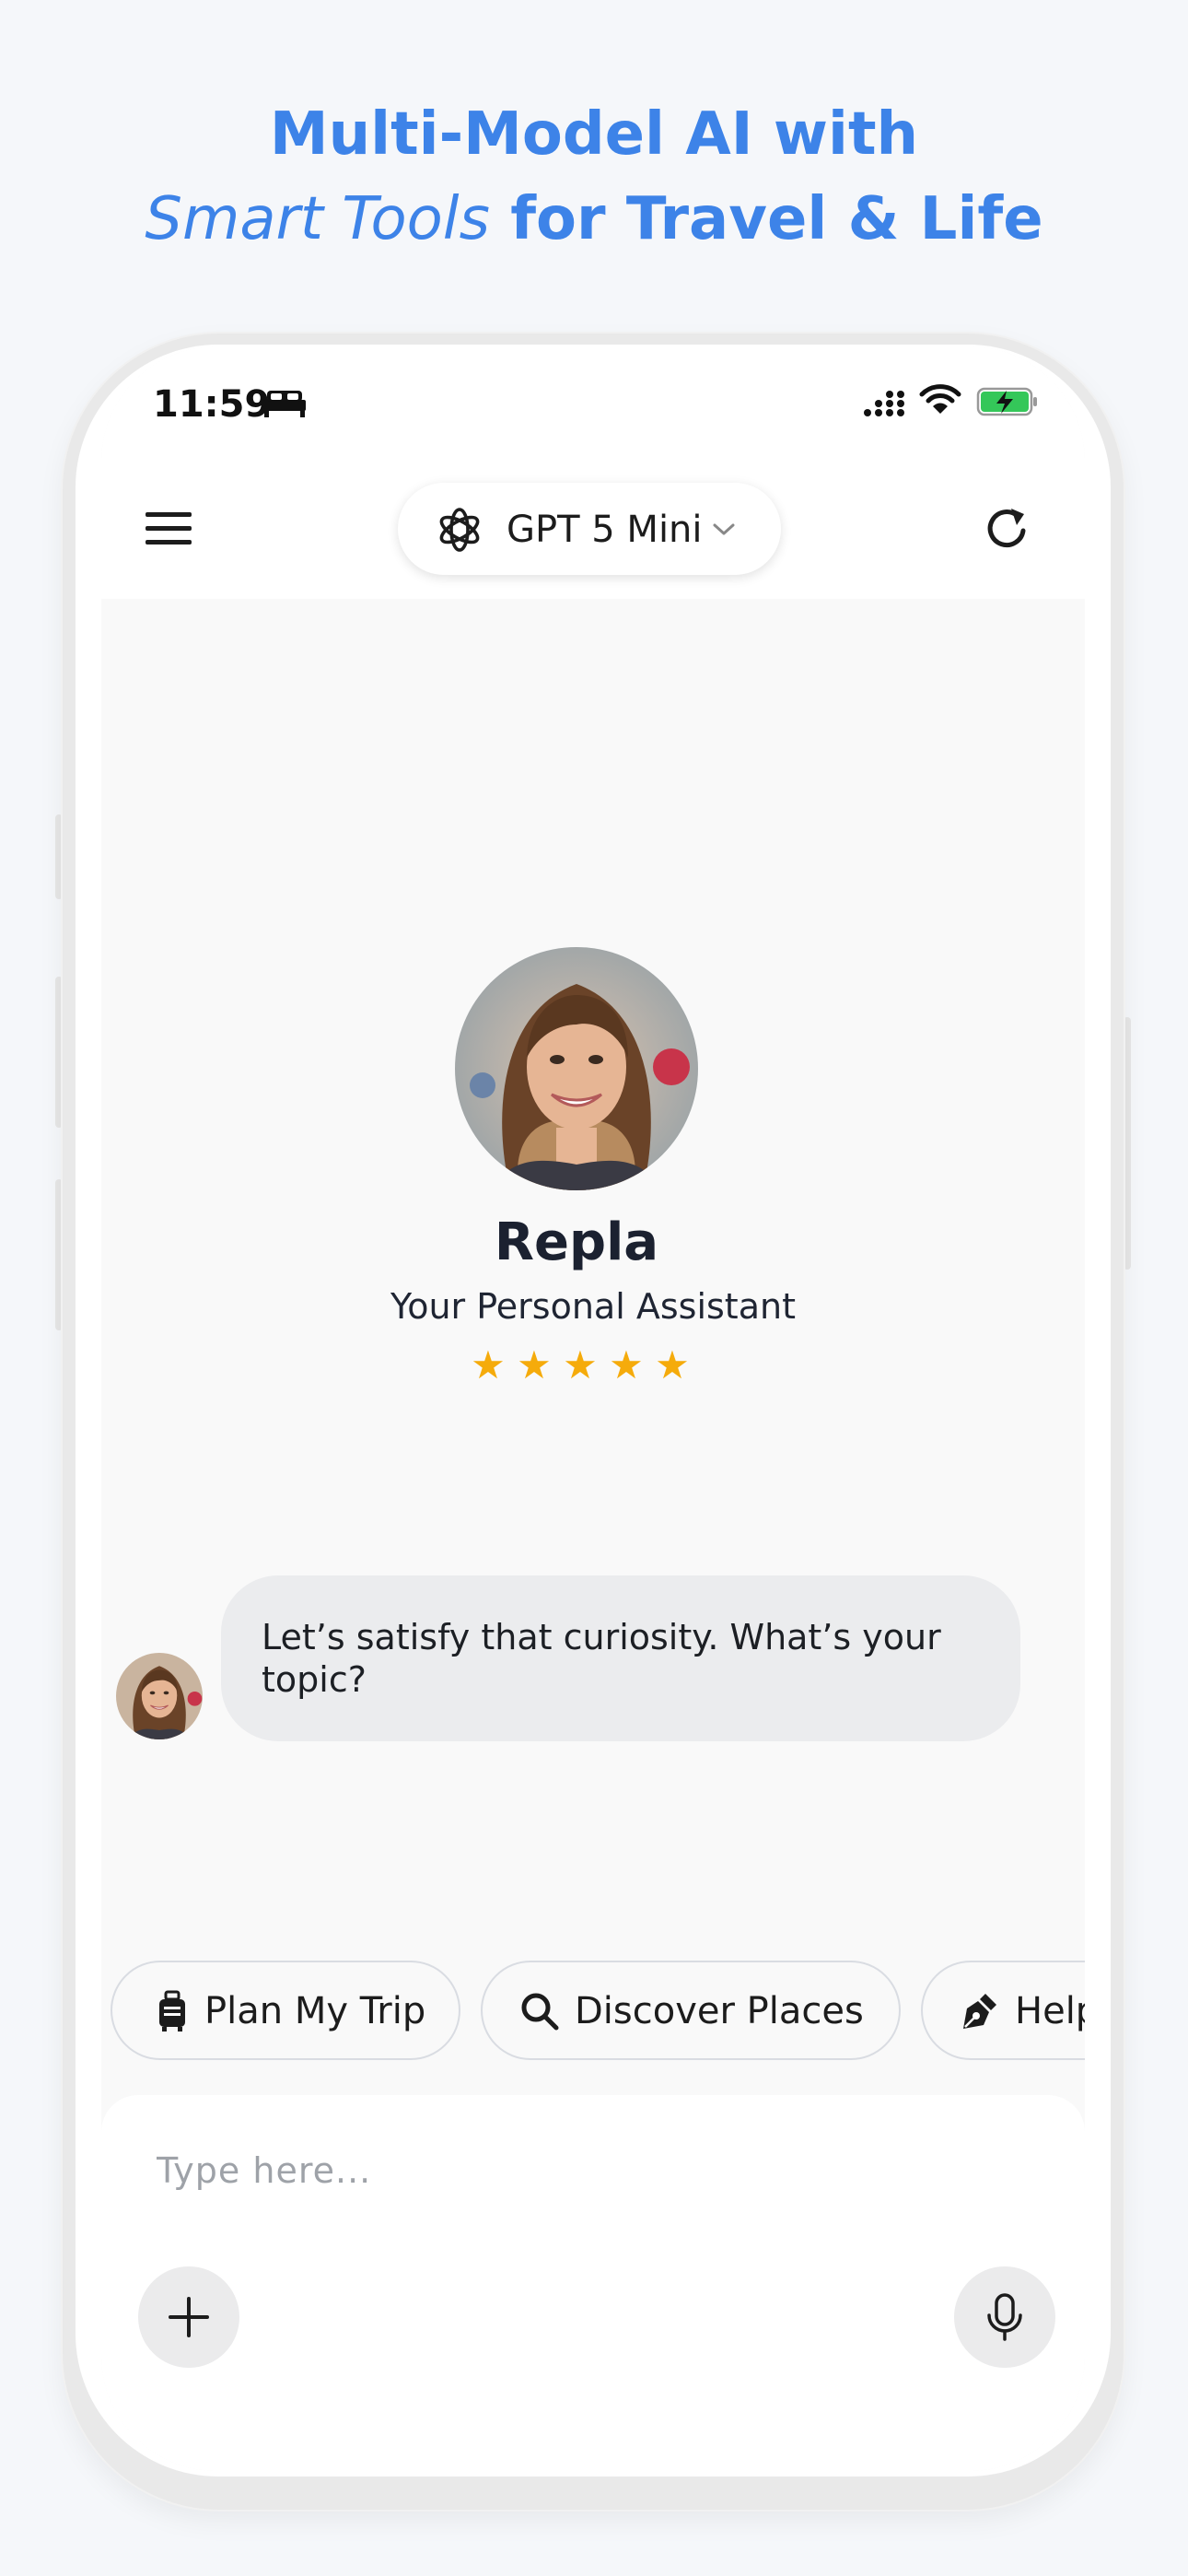 The image size is (1188, 2576). I want to click on chevron-down-icon, so click(724, 529).